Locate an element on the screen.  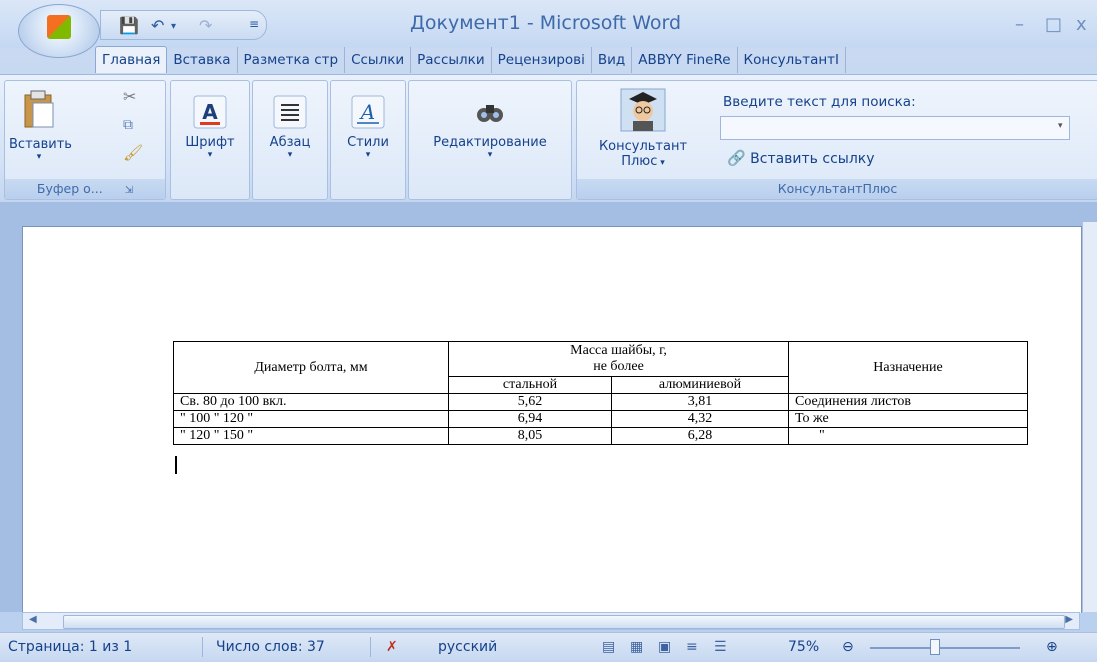
cell-purpose: " is located at coordinates (908, 436).